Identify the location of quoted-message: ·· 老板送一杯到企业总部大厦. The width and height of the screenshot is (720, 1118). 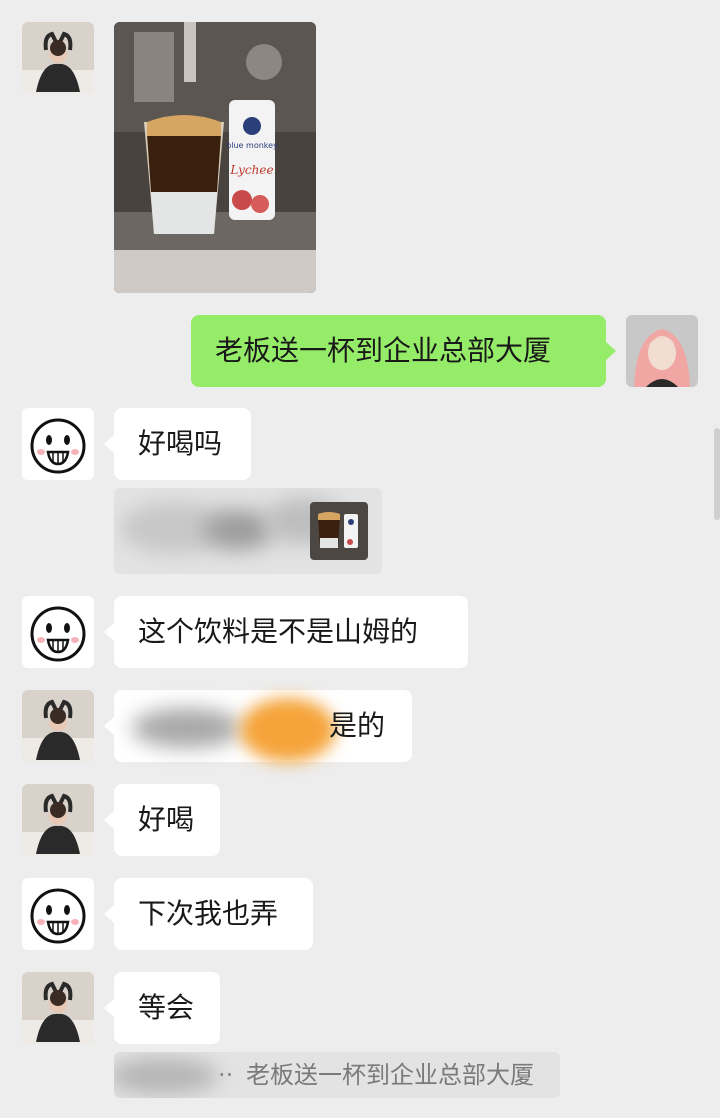
(337, 1075).